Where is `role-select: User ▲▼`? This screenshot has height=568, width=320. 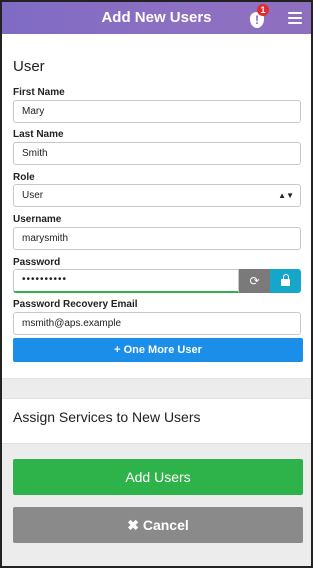 role-select: User ▲▼ is located at coordinates (157, 195).